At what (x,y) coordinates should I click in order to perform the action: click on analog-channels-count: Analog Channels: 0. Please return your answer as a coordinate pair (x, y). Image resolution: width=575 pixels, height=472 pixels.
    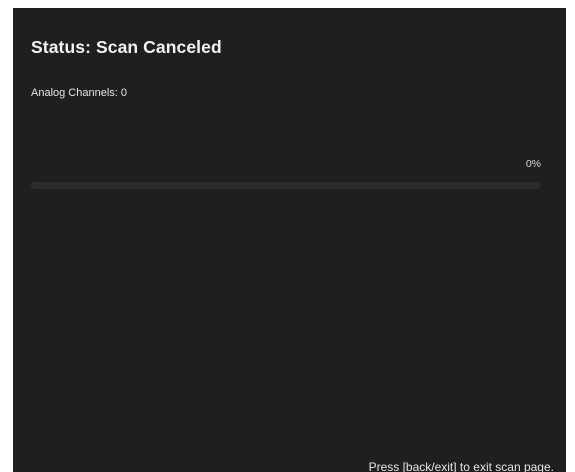
    Looking at the image, I should click on (79, 93).